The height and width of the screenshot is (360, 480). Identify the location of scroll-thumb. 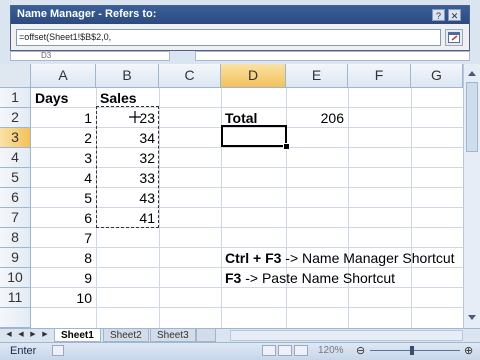
(472, 117).